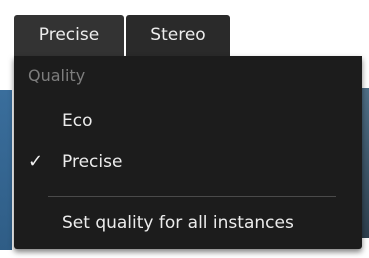 Image resolution: width=369 pixels, height=258 pixels. What do you see at coordinates (69, 35) in the screenshot?
I see `quality-button: Precise` at bounding box center [69, 35].